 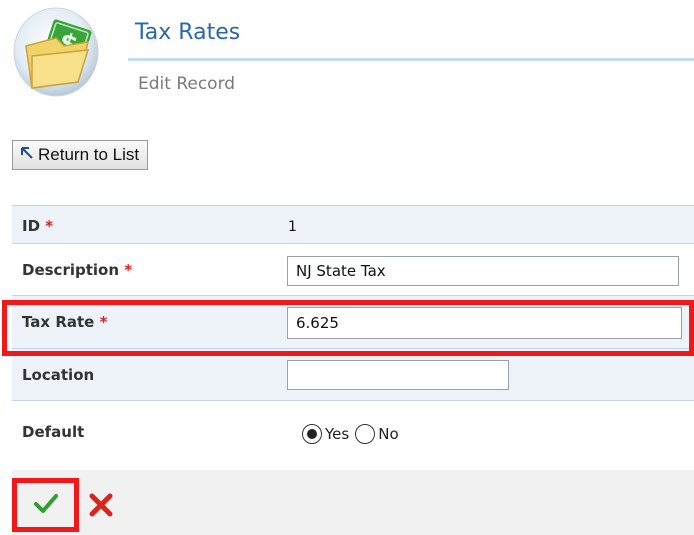 I want to click on default-no-label: No, so click(x=388, y=434).